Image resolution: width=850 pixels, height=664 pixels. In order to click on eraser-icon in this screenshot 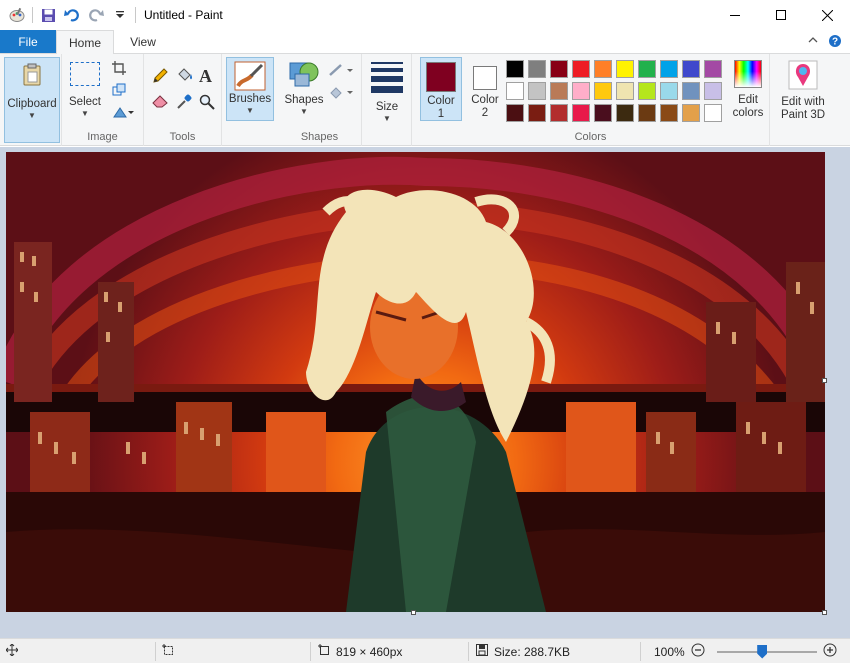, I will do `click(160, 102)`.